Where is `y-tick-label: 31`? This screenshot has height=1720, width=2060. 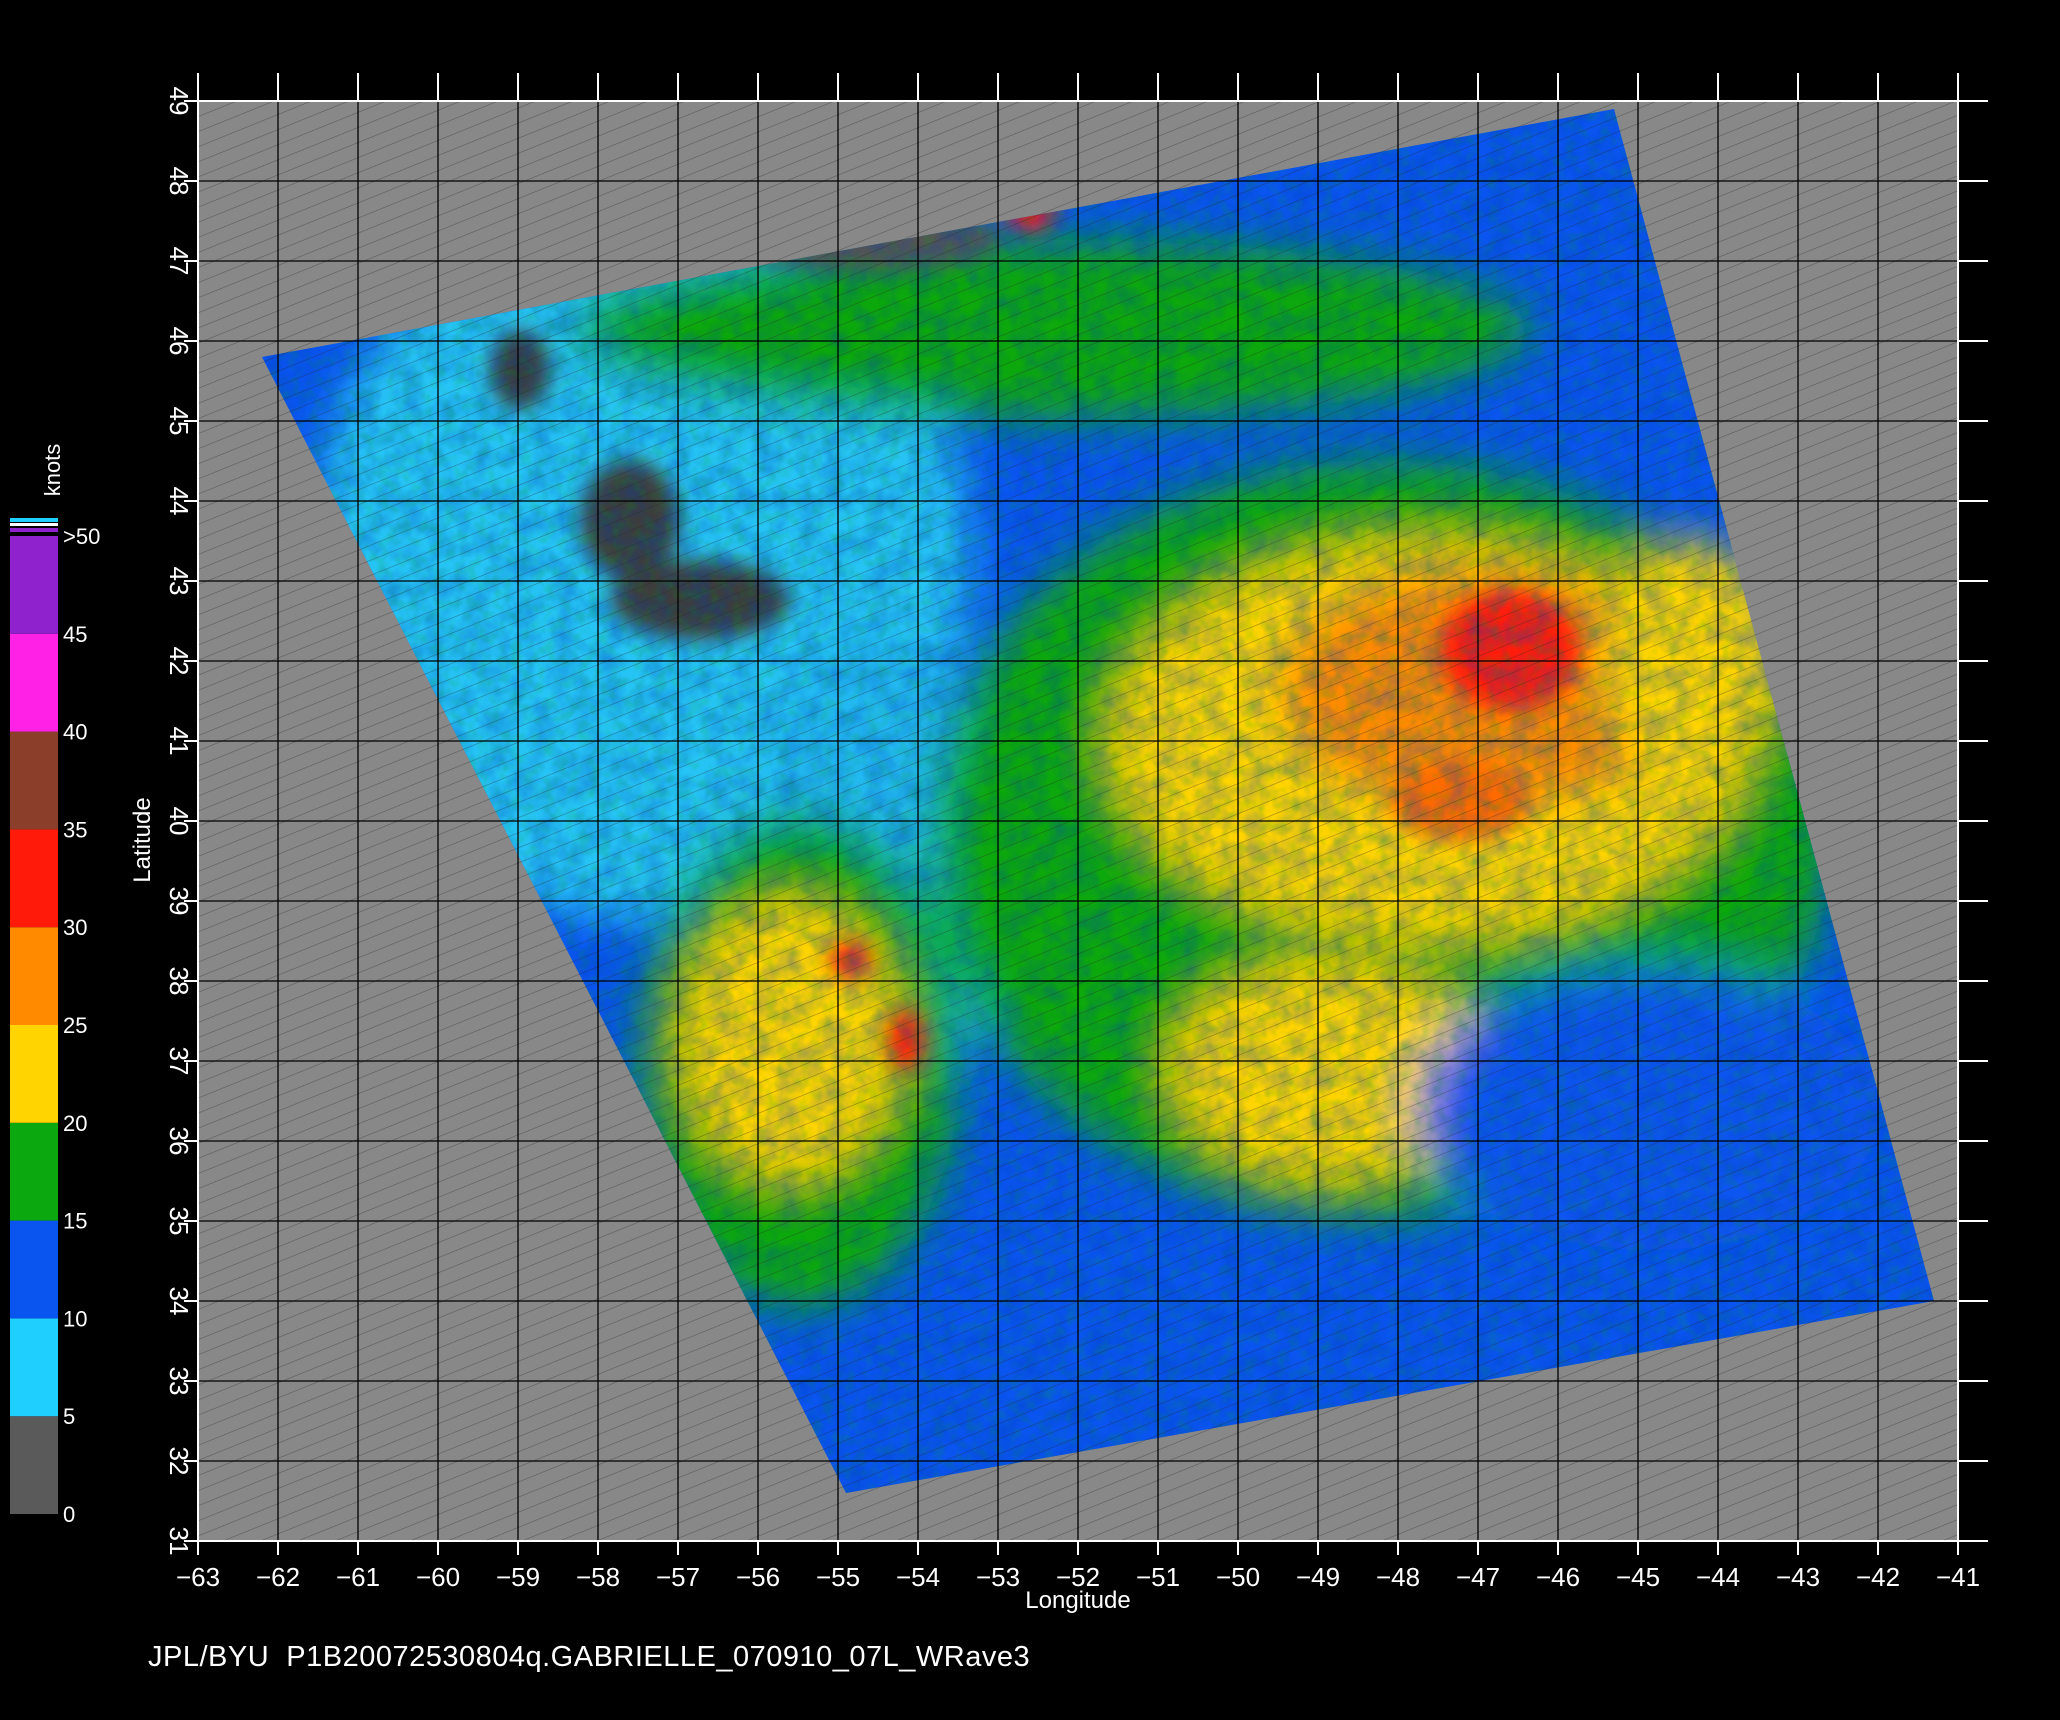 y-tick-label: 31 is located at coordinates (179, 1541).